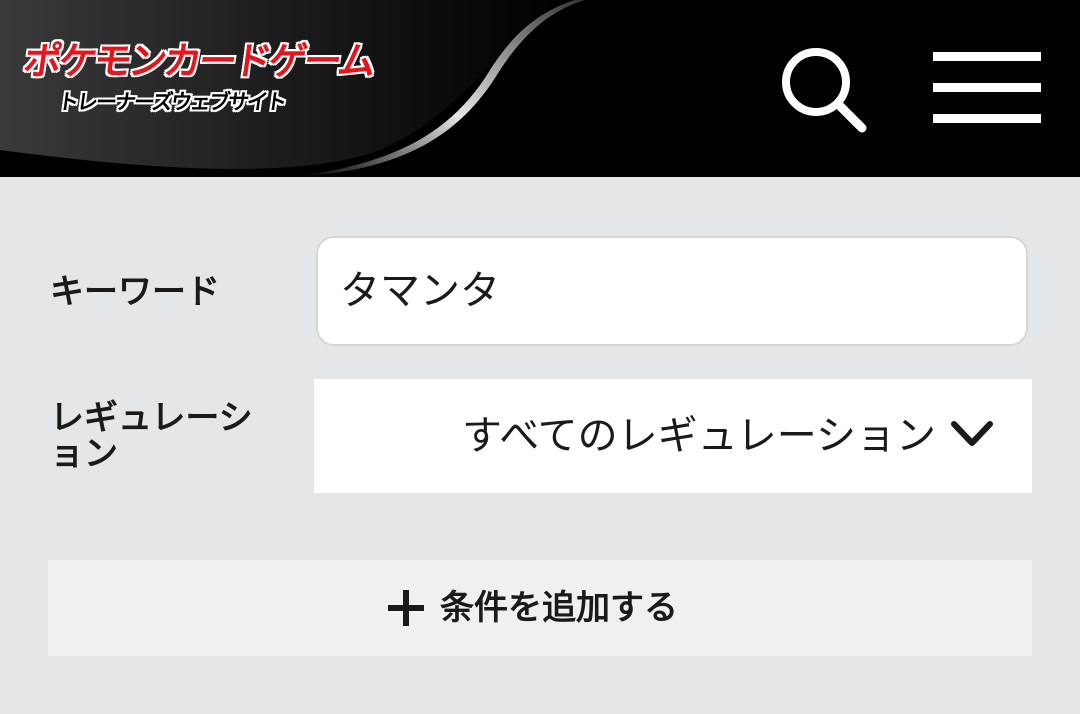 The image size is (1080, 714). I want to click on logo-subtitle: トレーナーズウェブサイト, so click(171, 102).